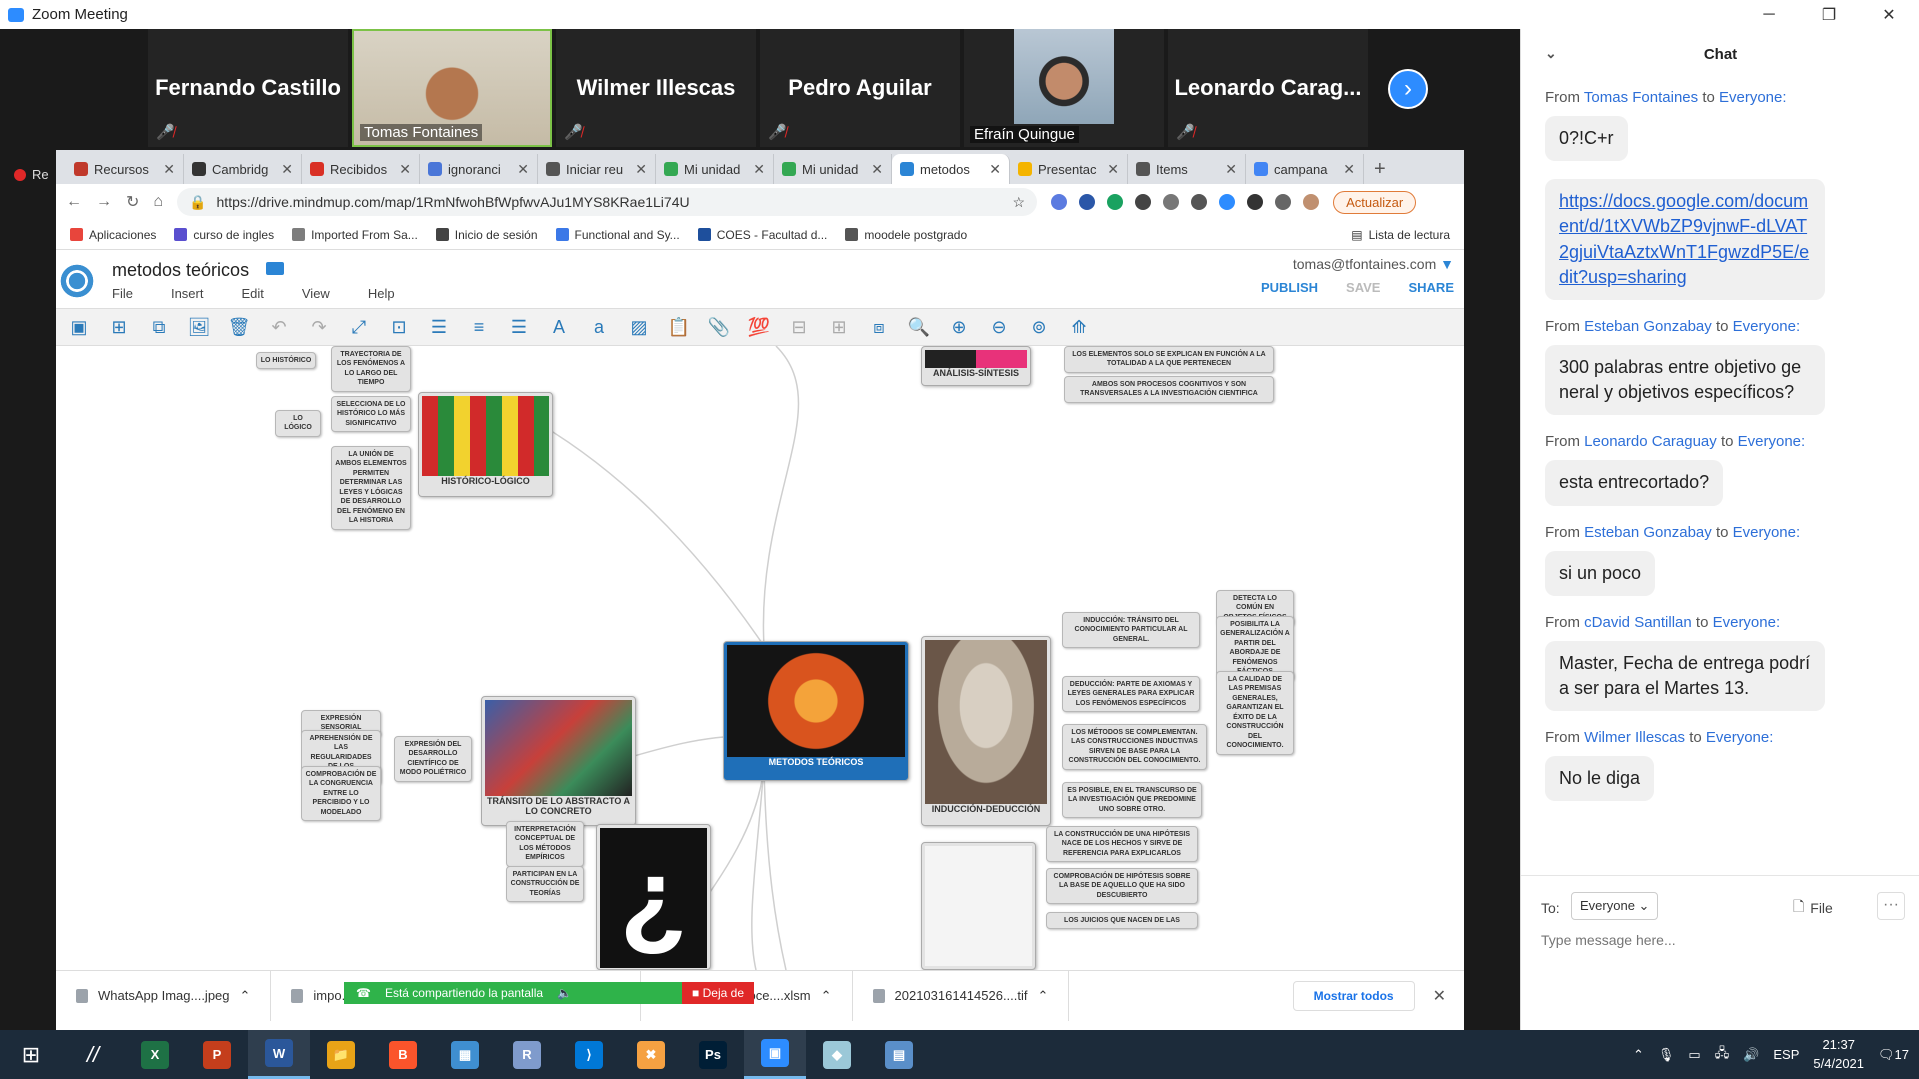  Describe the element at coordinates (1634, 737) in the screenshot. I see `sender-name: Wilmer Illescas` at that location.